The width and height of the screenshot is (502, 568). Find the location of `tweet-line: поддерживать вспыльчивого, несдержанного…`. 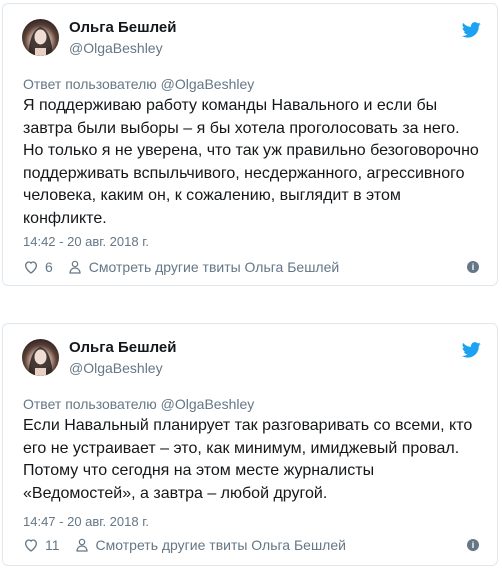

tweet-line: поддерживать вспыльчивого, несдержанного… is located at coordinates (244, 173).